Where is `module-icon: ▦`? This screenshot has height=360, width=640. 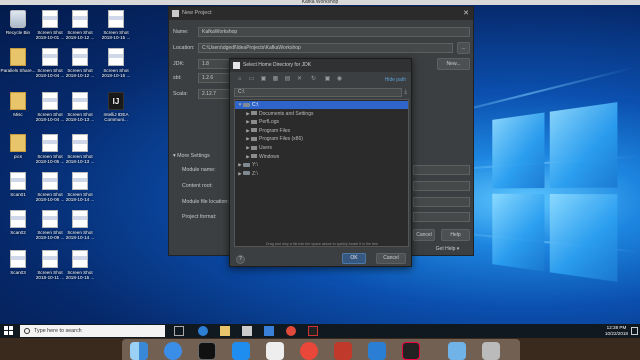
module-icon: ▦ is located at coordinates (275, 79).